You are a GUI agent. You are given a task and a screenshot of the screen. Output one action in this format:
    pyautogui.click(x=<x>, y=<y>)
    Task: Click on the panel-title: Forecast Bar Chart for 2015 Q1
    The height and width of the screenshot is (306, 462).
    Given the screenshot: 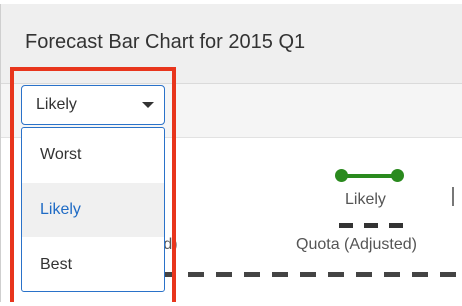 What is the action you would take?
    pyautogui.click(x=165, y=42)
    